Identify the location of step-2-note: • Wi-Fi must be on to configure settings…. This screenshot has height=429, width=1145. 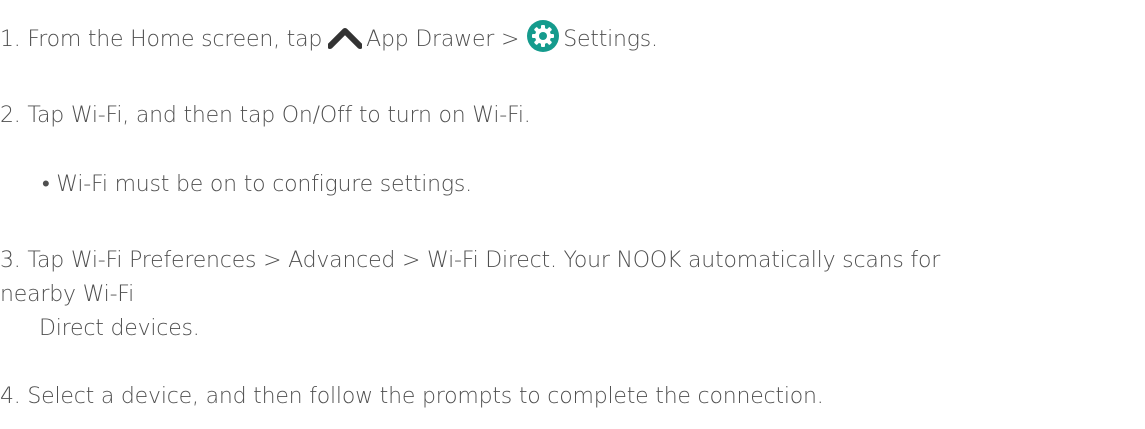
(257, 184).